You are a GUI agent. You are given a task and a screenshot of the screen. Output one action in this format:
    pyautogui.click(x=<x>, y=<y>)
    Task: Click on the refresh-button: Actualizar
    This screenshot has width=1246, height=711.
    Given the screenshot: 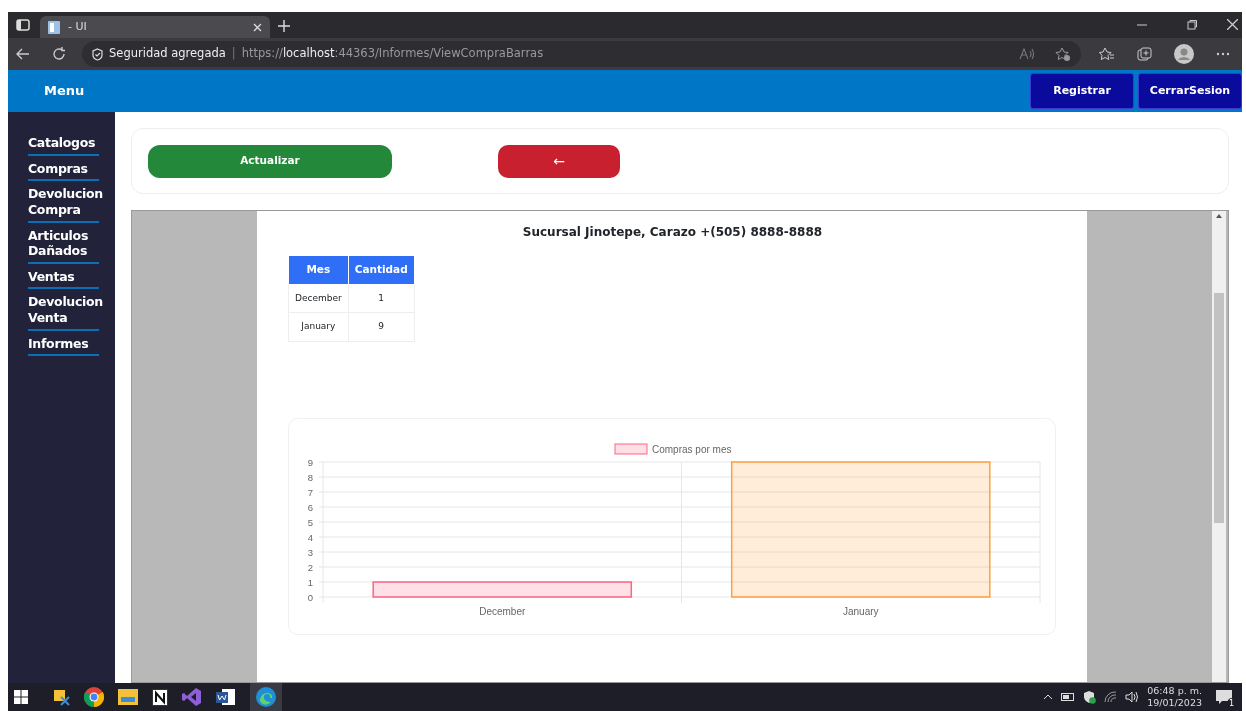 What is the action you would take?
    pyautogui.click(x=270, y=161)
    